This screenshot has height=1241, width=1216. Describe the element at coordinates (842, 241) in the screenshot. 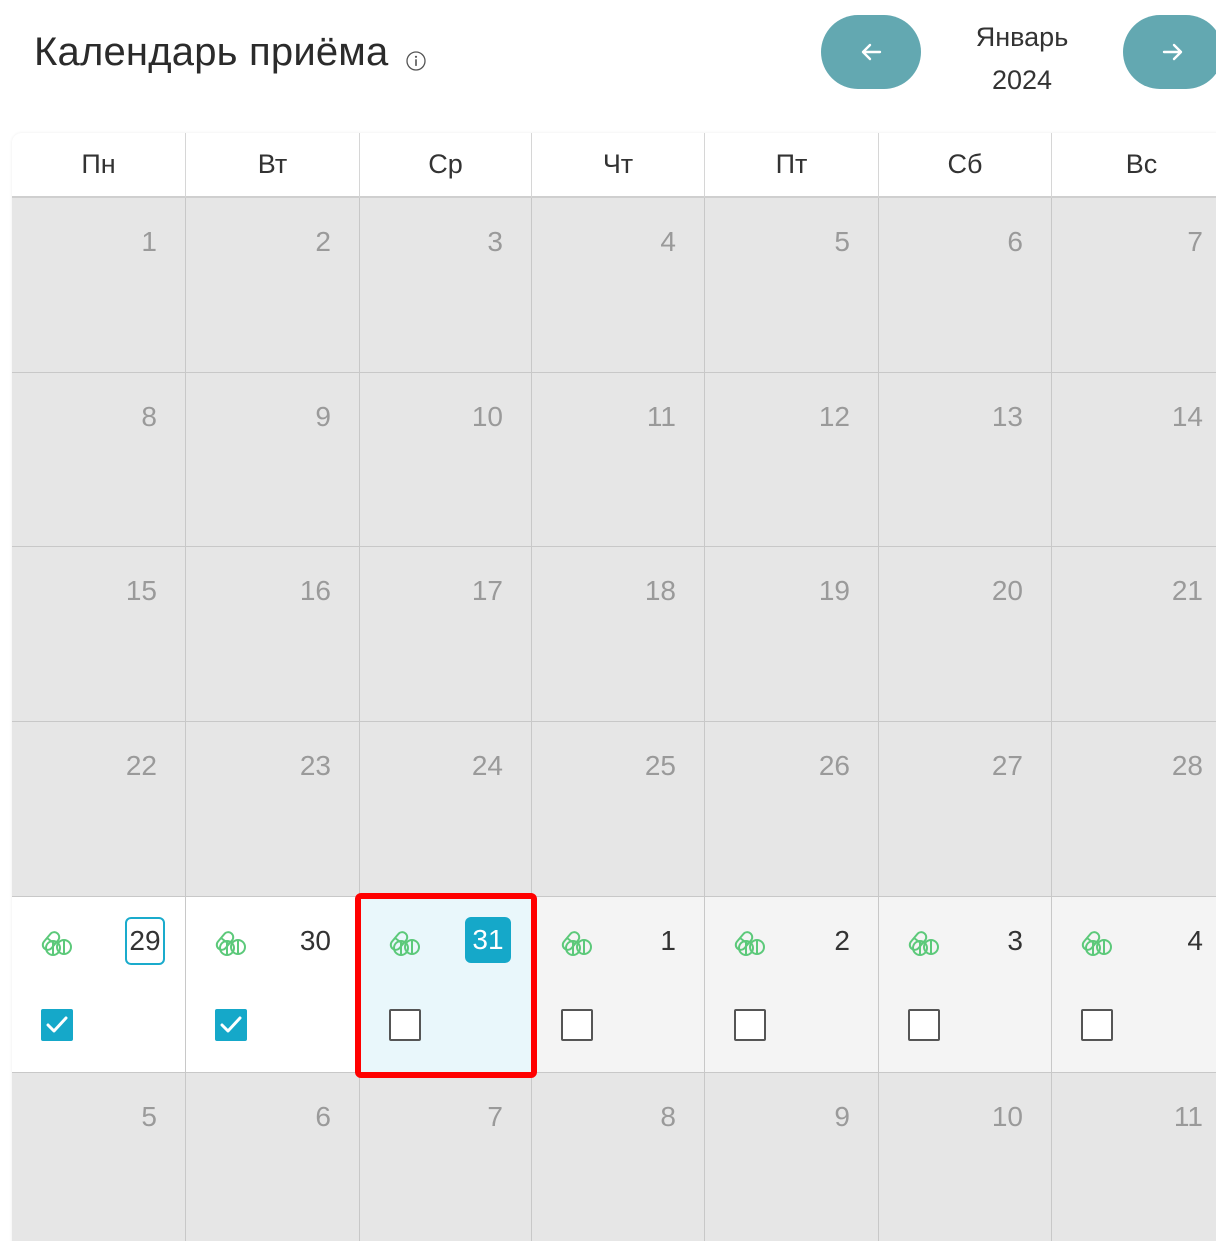

I see `day-number: 5` at that location.